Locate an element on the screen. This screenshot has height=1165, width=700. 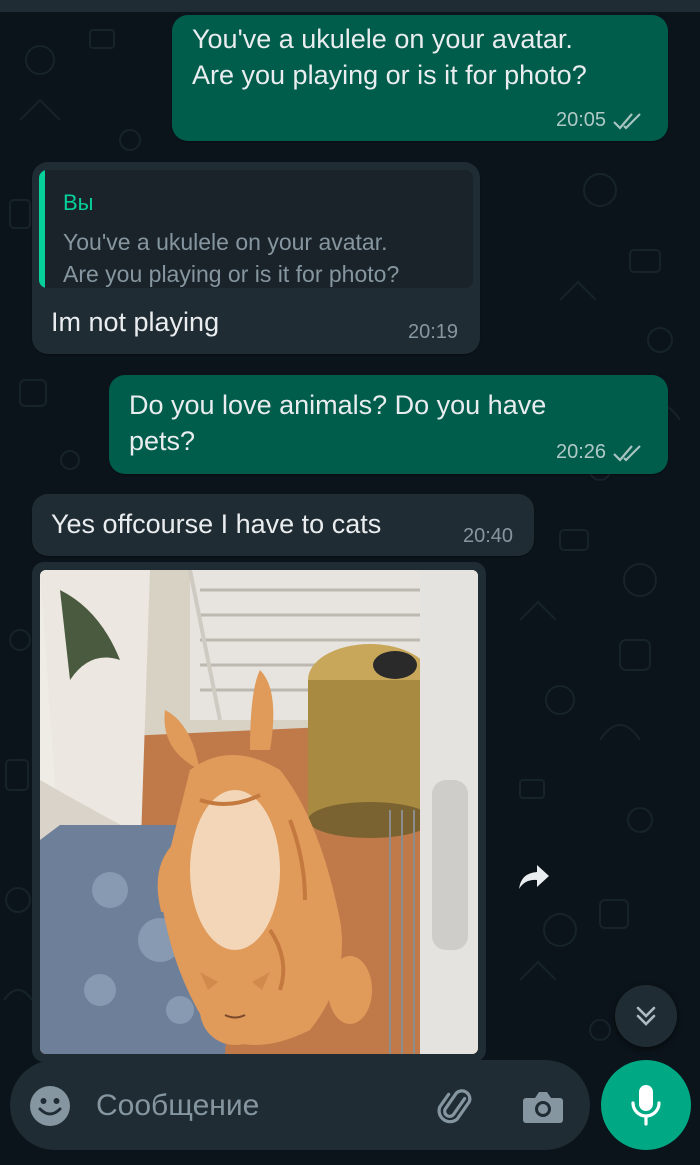
emoji-icon is located at coordinates (50, 1106).